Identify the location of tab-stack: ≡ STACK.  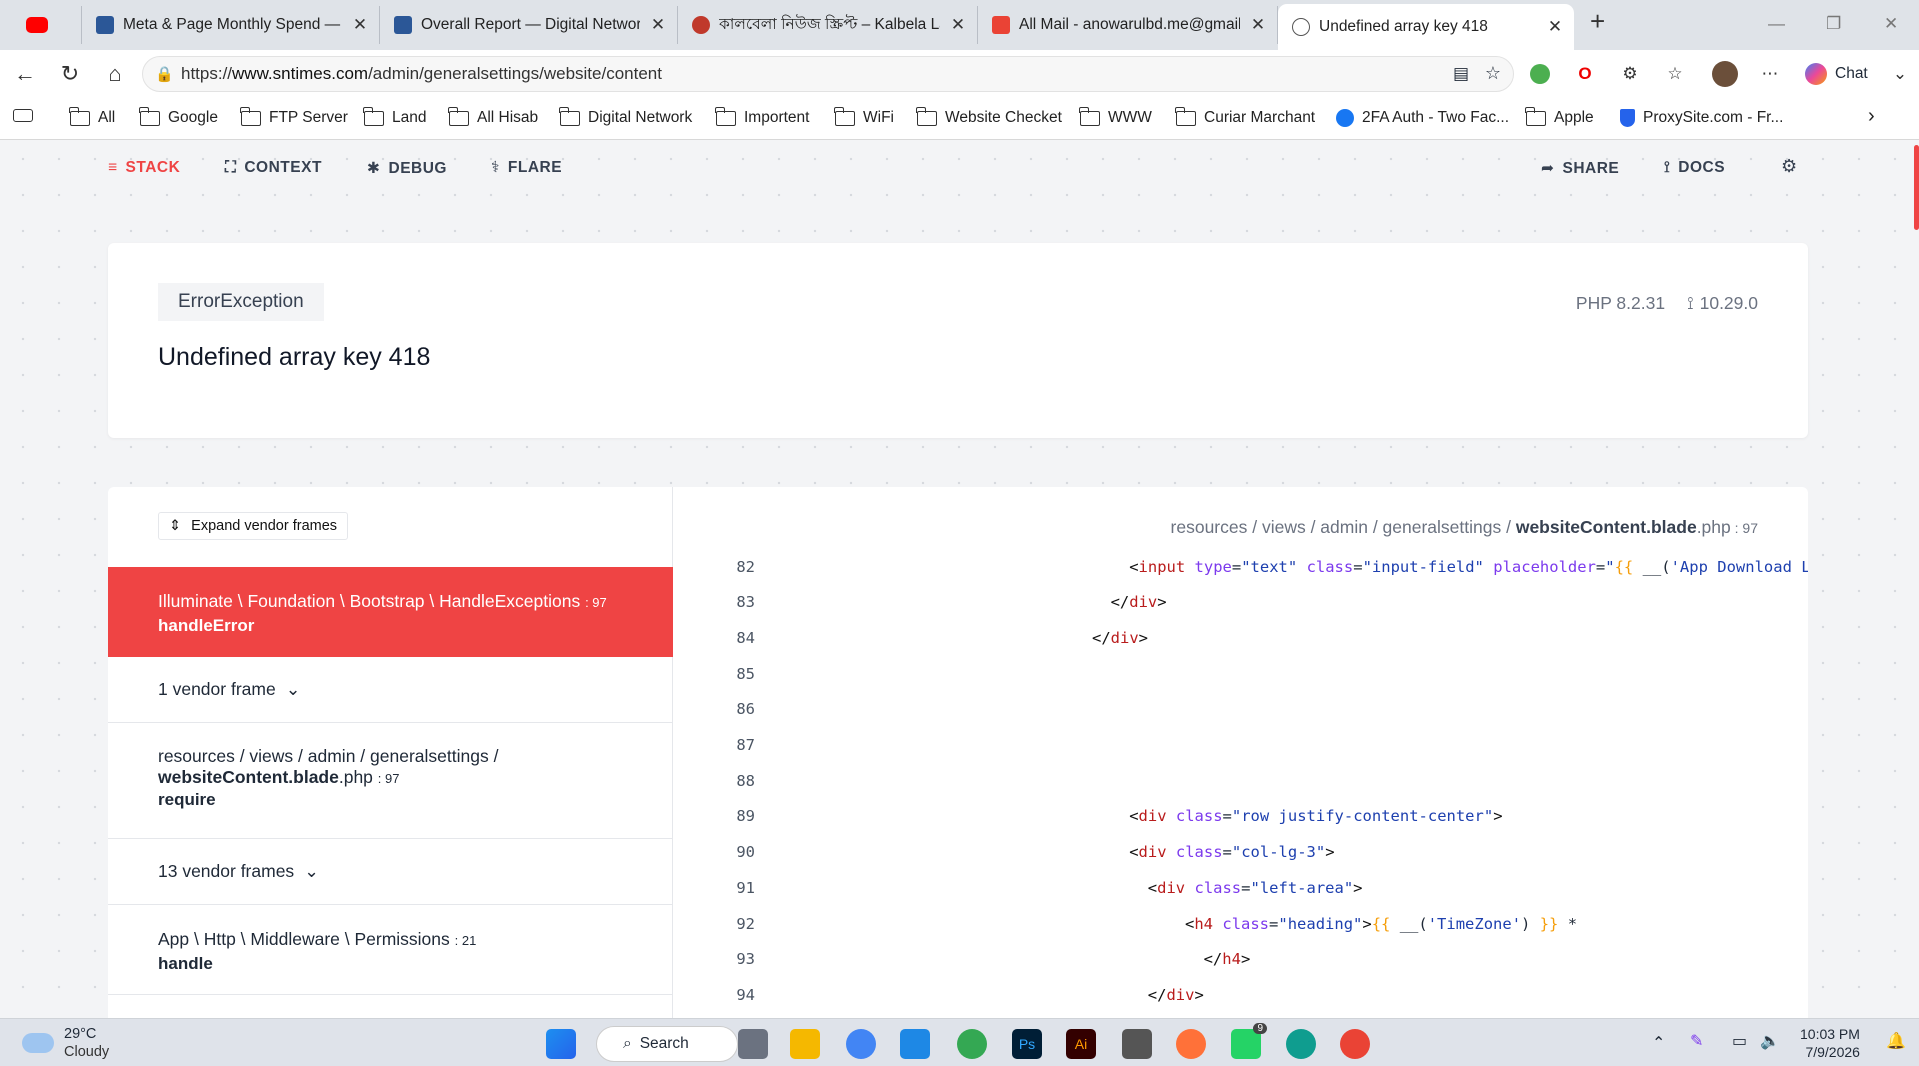
(144, 168).